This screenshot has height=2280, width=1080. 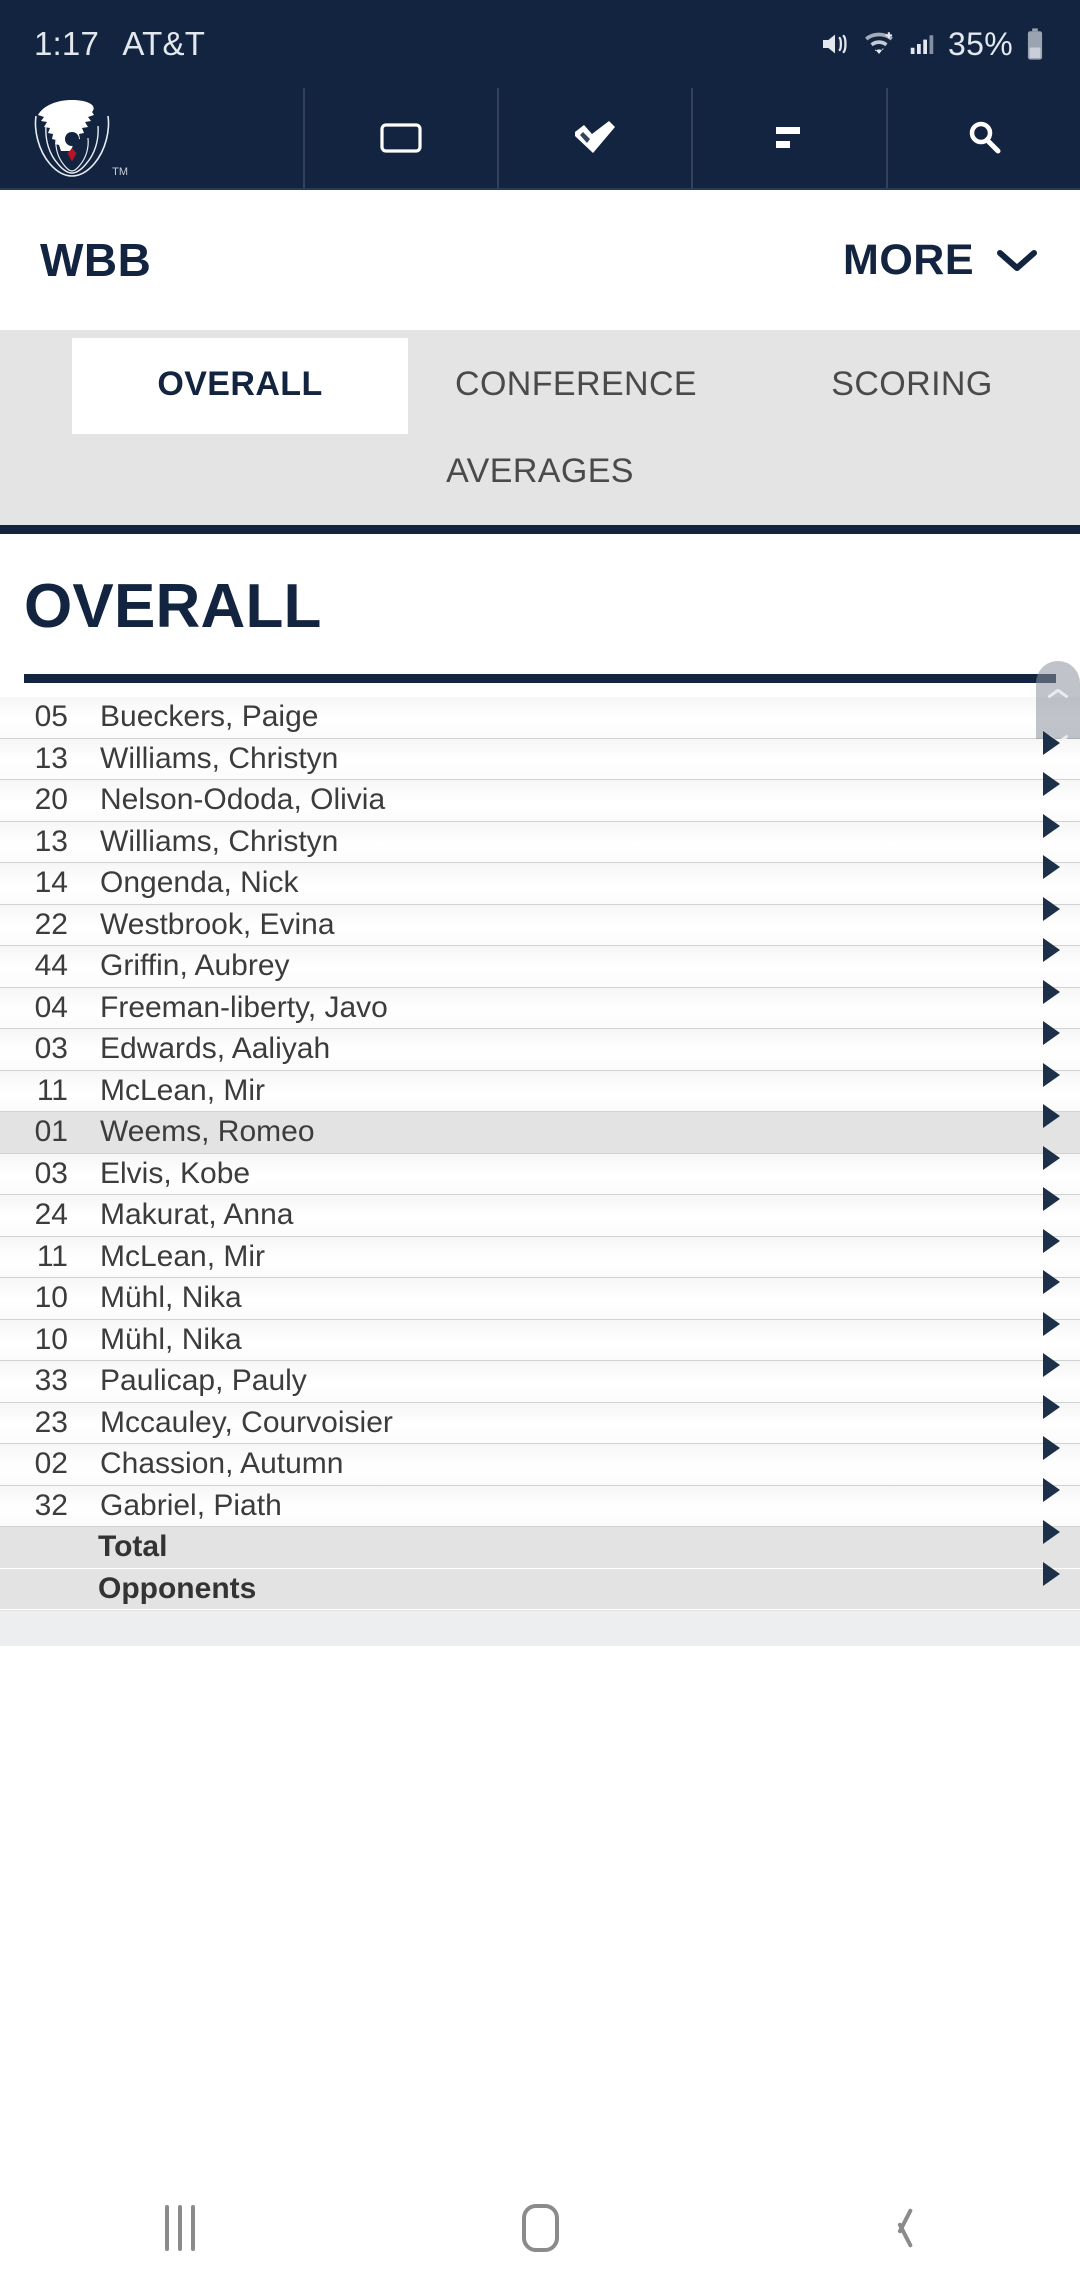 I want to click on row-player-name: Bueckers, Paige, so click(x=209, y=717).